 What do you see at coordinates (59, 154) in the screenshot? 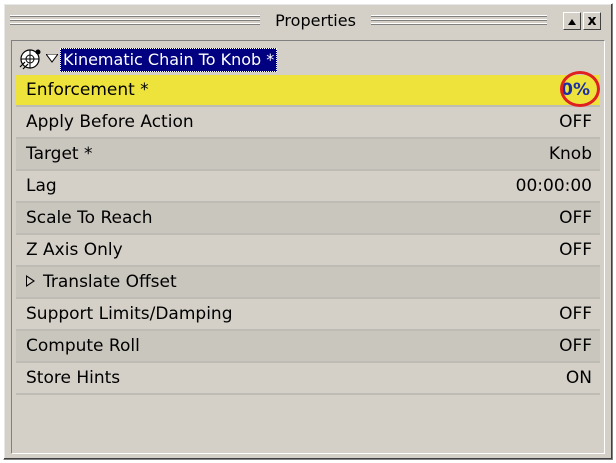
I see `property-label: Target *` at bounding box center [59, 154].